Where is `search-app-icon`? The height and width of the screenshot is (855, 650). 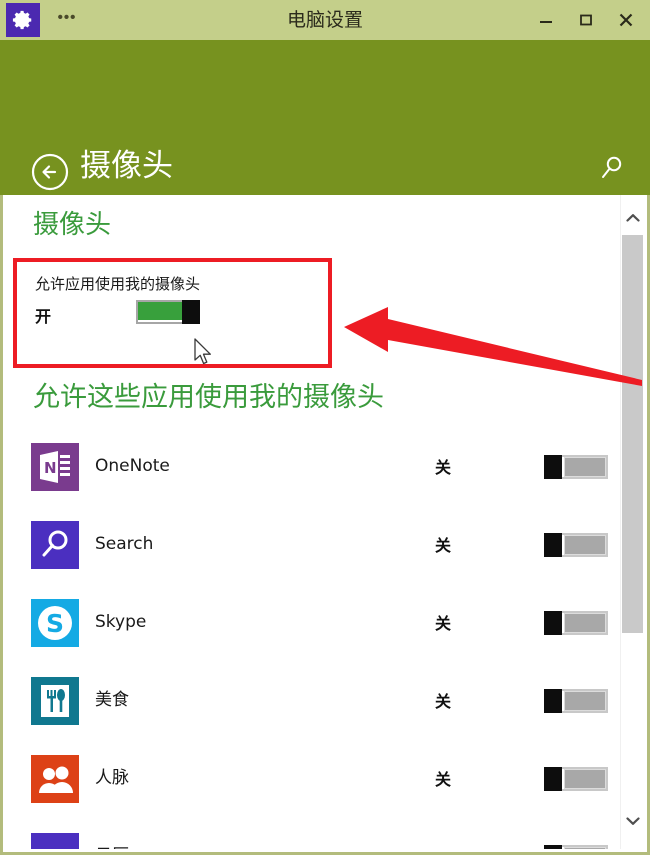 search-app-icon is located at coordinates (55, 545).